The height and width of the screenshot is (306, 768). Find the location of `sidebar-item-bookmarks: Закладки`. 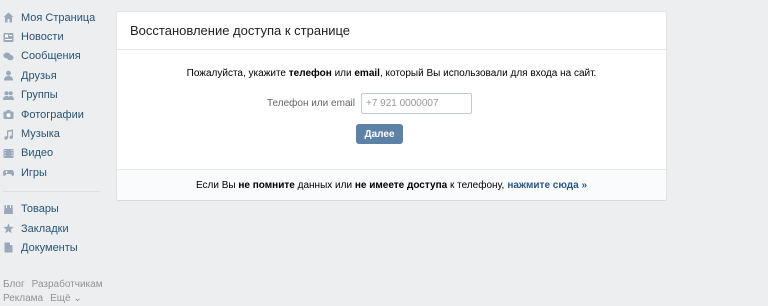

sidebar-item-bookmarks: Закладки is located at coordinates (52, 228).